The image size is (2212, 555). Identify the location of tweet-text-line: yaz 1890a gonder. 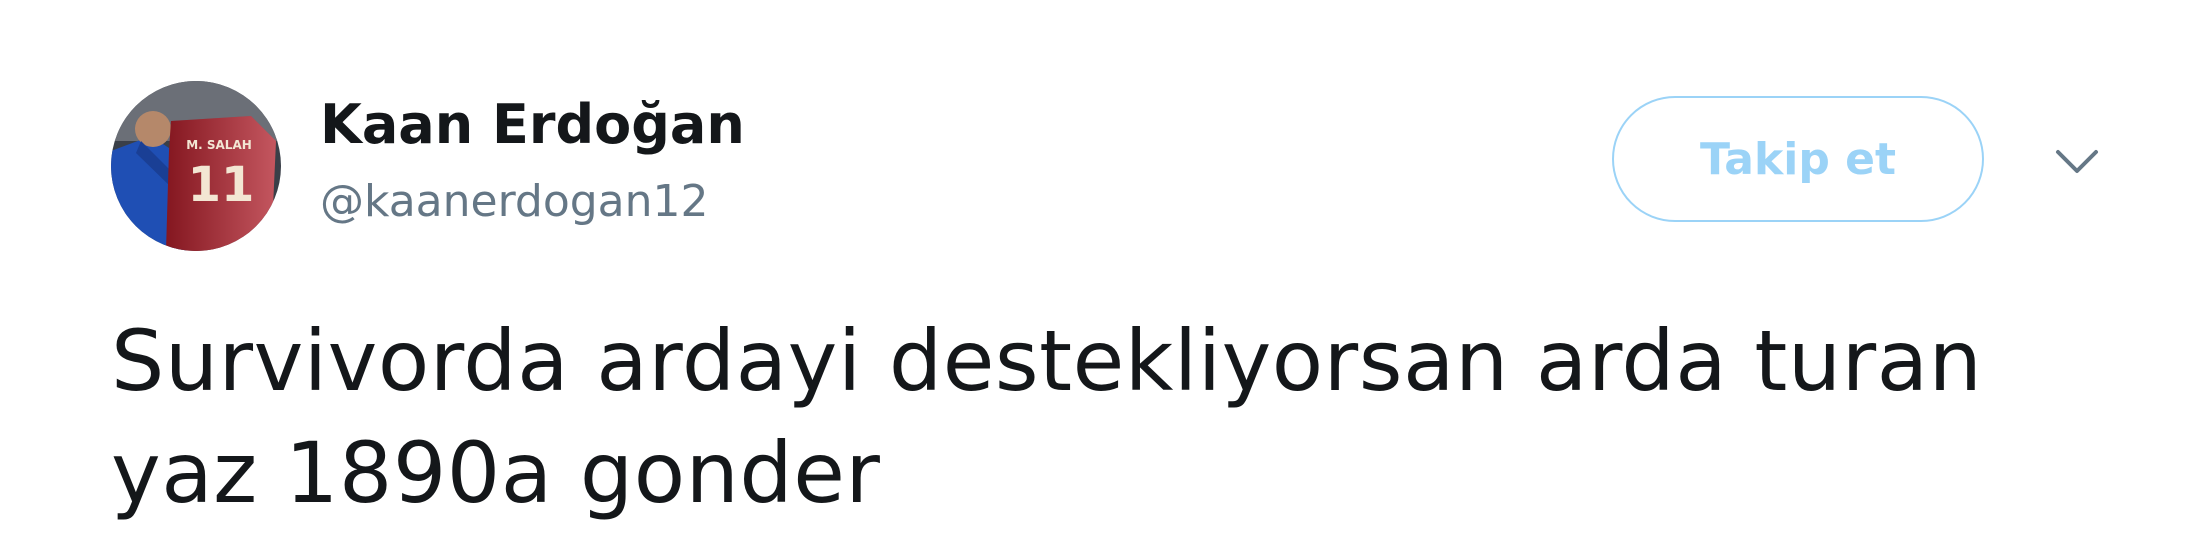
(496, 473).